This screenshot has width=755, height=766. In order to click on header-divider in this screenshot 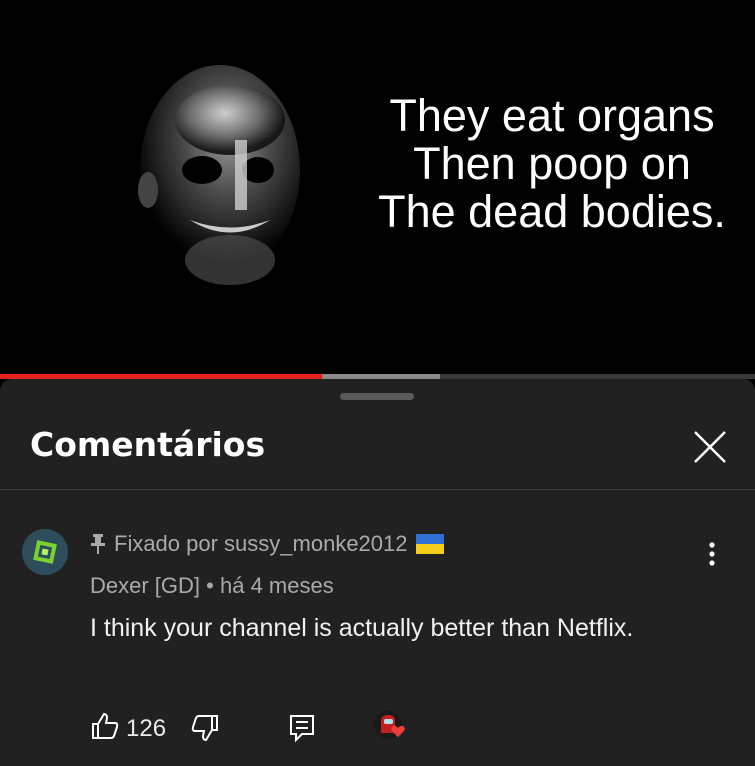, I will do `click(377, 489)`.